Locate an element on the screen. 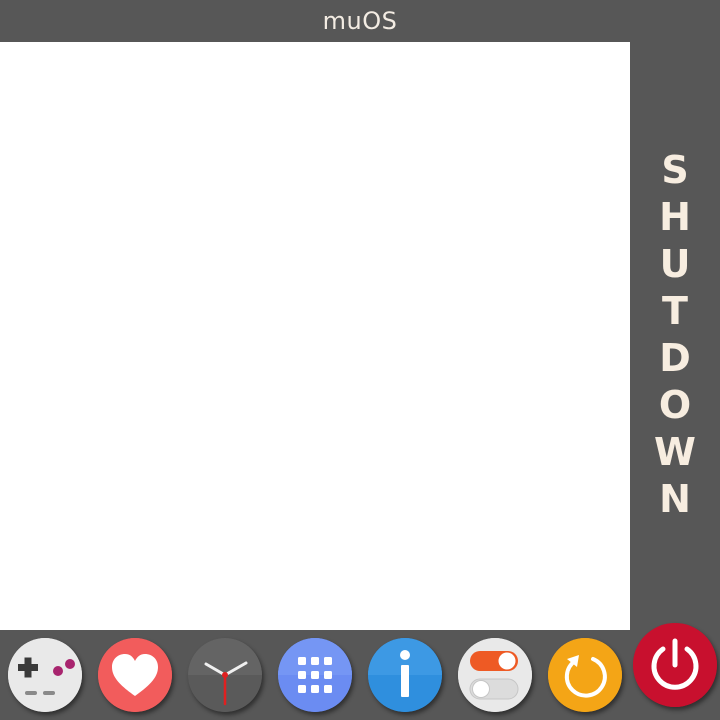  gamepad-icon is located at coordinates (45, 675).